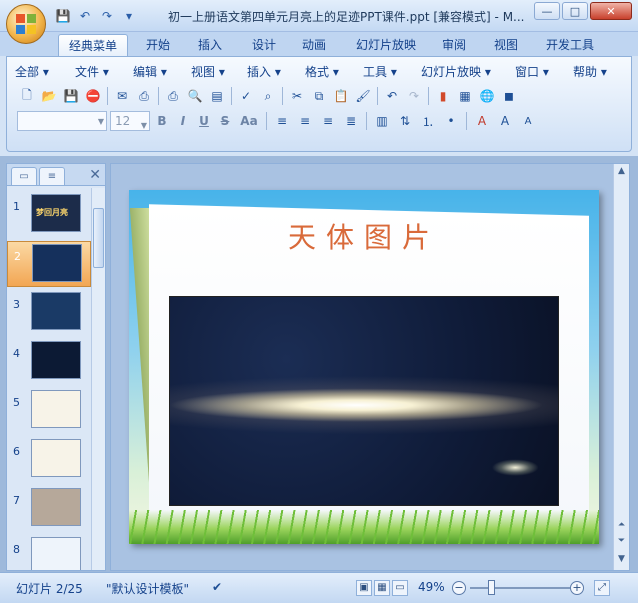 The height and width of the screenshot is (603, 638). I want to click on align-left-icon: ≡, so click(282, 121).